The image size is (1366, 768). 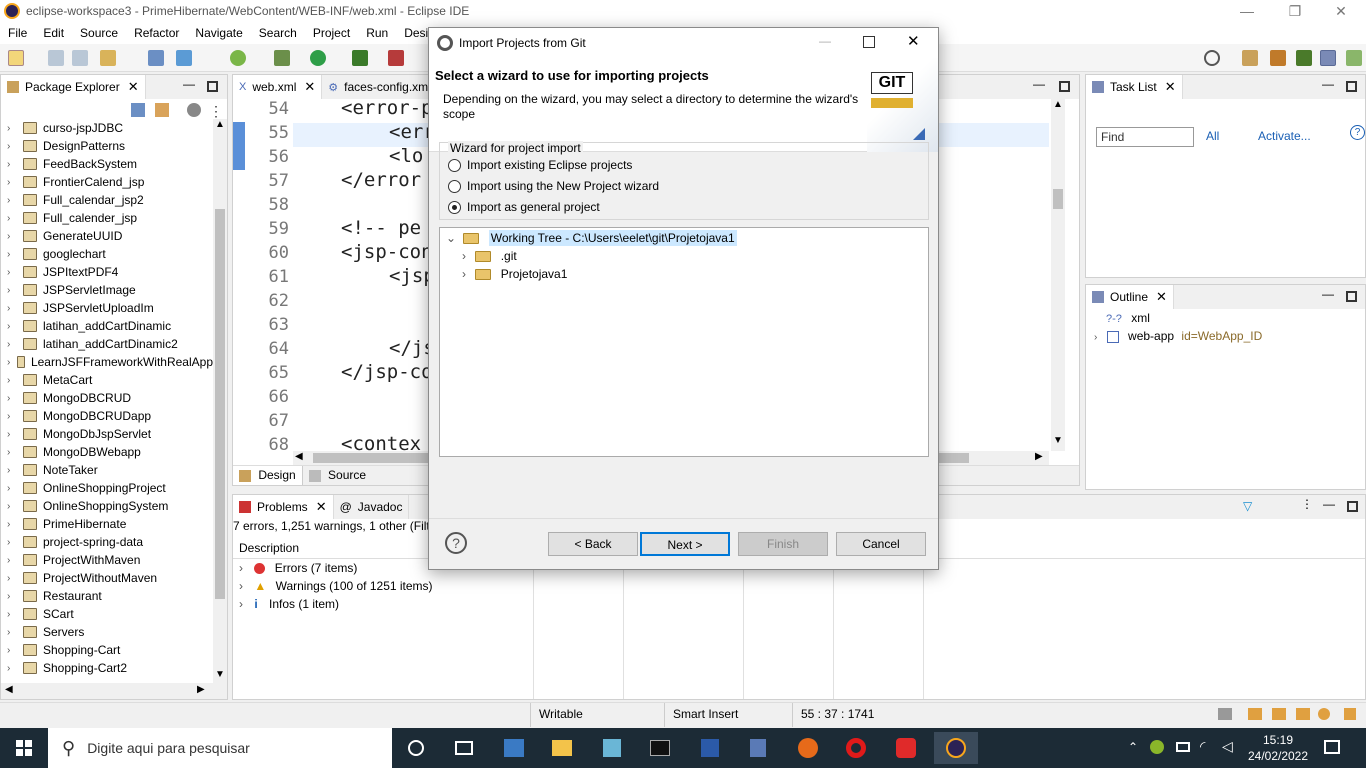 I want to click on notification-center-icon, so click(x=1332, y=747).